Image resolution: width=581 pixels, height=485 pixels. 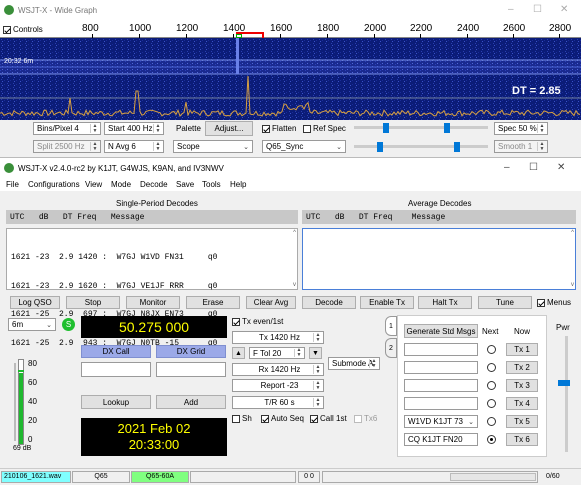 What do you see at coordinates (67, 128) in the screenshot?
I see `bins-per-pixel-spinbox: Bins/Pixel 4 ▲ ▼` at bounding box center [67, 128].